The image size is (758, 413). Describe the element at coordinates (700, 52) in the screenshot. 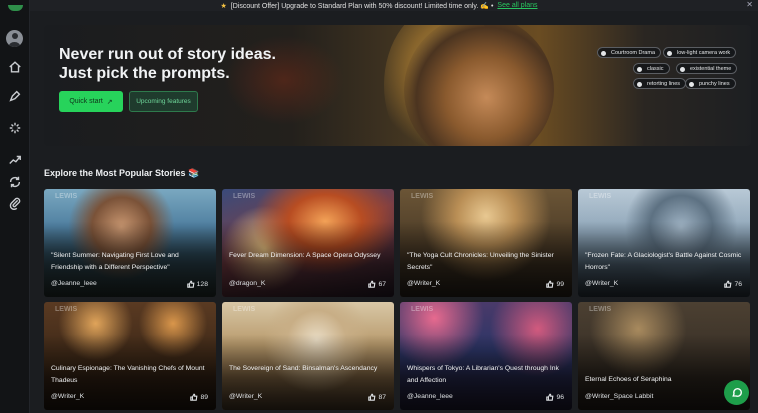

I see `tag-low-light-camera-work: low-light camera work` at that location.